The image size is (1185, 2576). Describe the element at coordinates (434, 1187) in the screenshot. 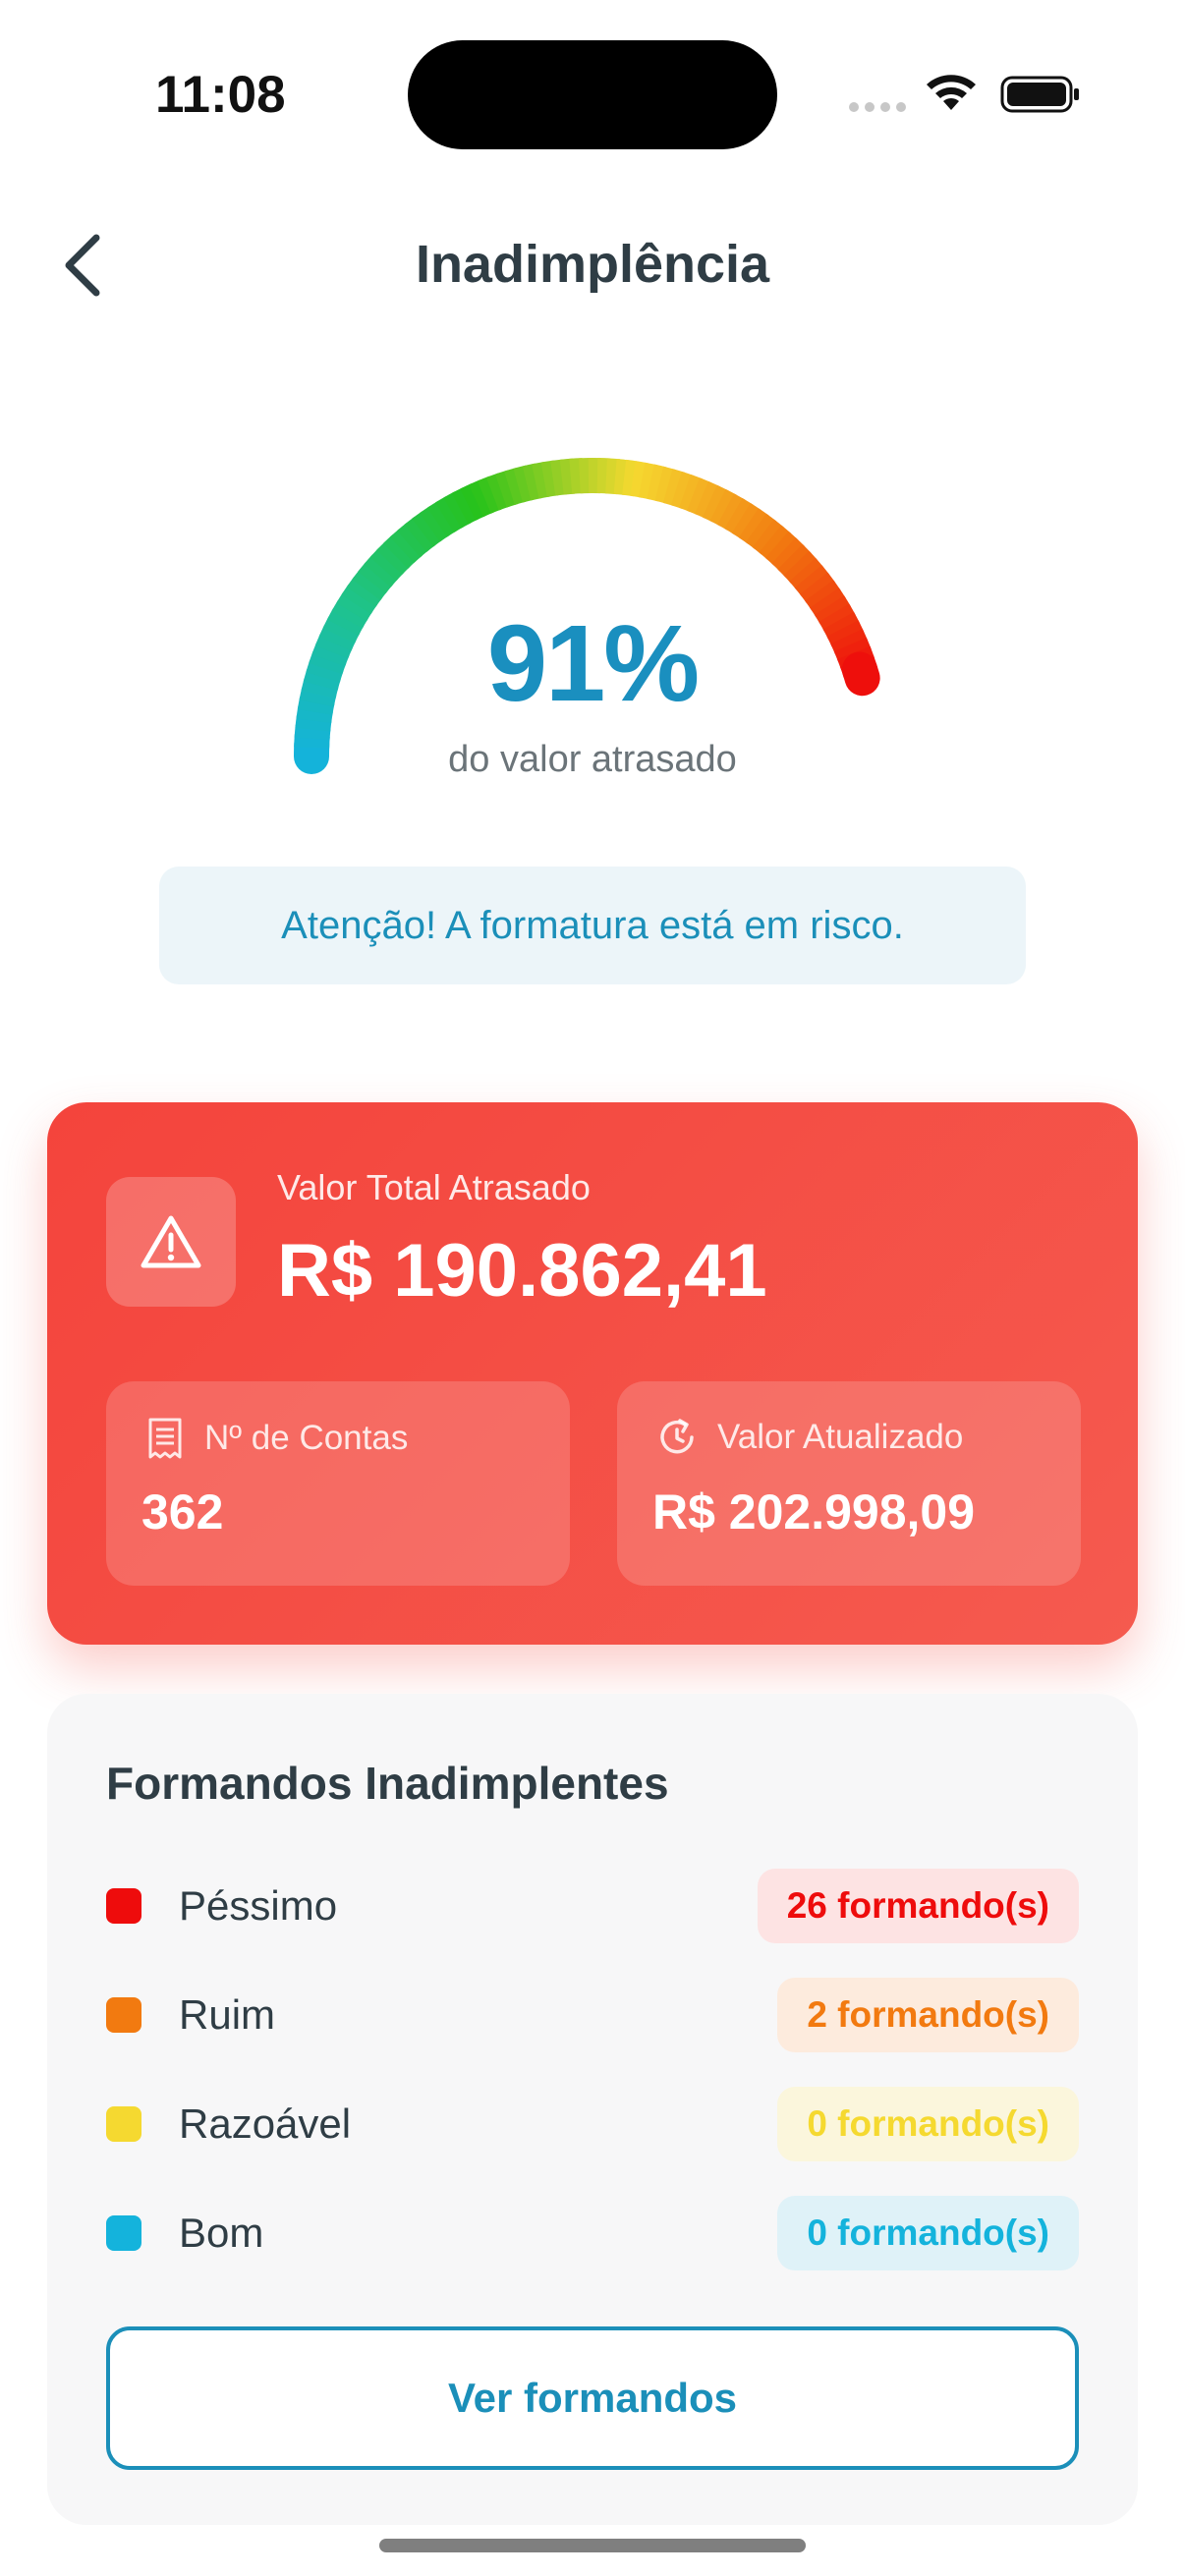

I see `total-overdue-label: Valor Total Atrasado` at that location.